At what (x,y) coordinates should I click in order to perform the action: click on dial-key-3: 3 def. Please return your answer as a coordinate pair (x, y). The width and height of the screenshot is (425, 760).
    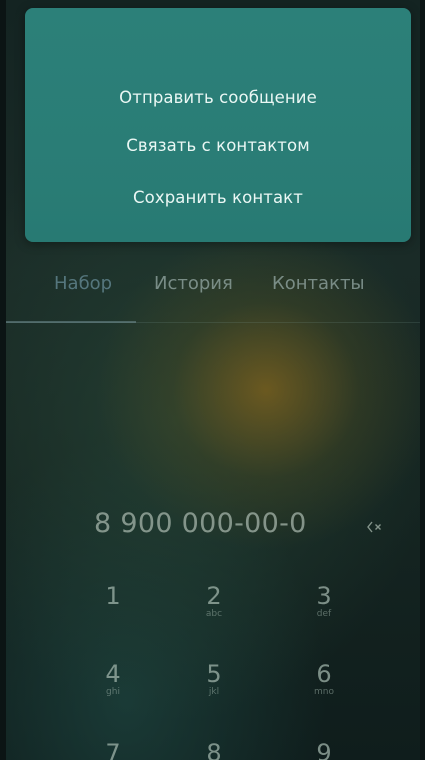
    Looking at the image, I should click on (324, 611).